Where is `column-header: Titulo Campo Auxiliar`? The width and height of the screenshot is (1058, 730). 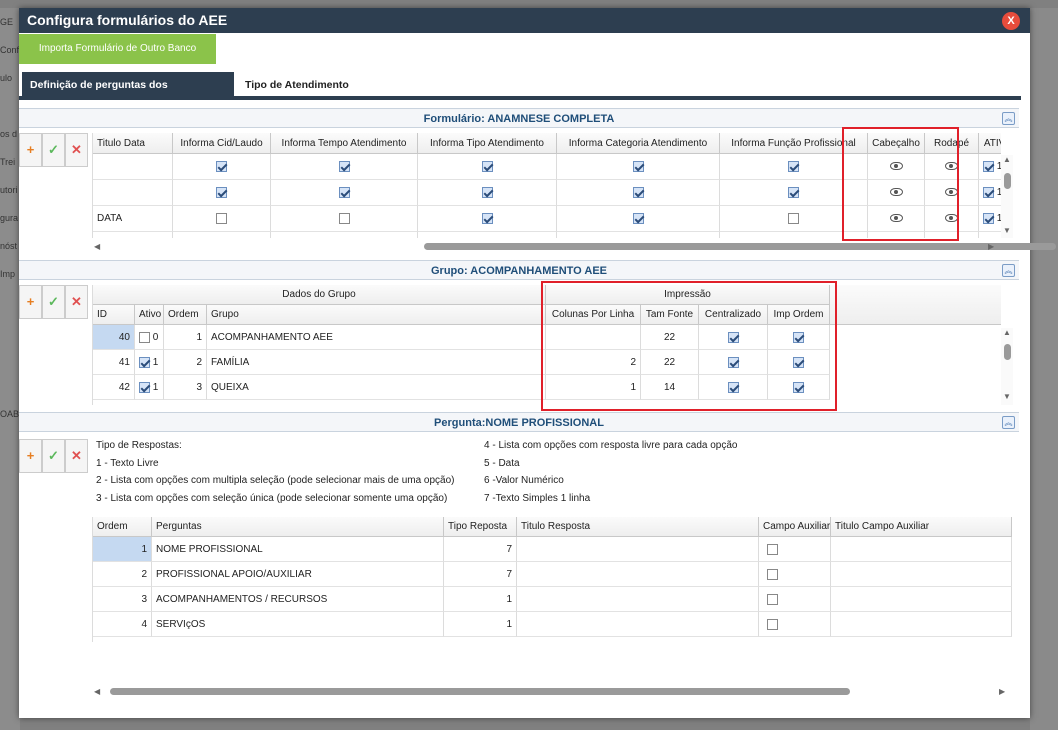
column-header: Titulo Campo Auxiliar is located at coordinates (921, 527).